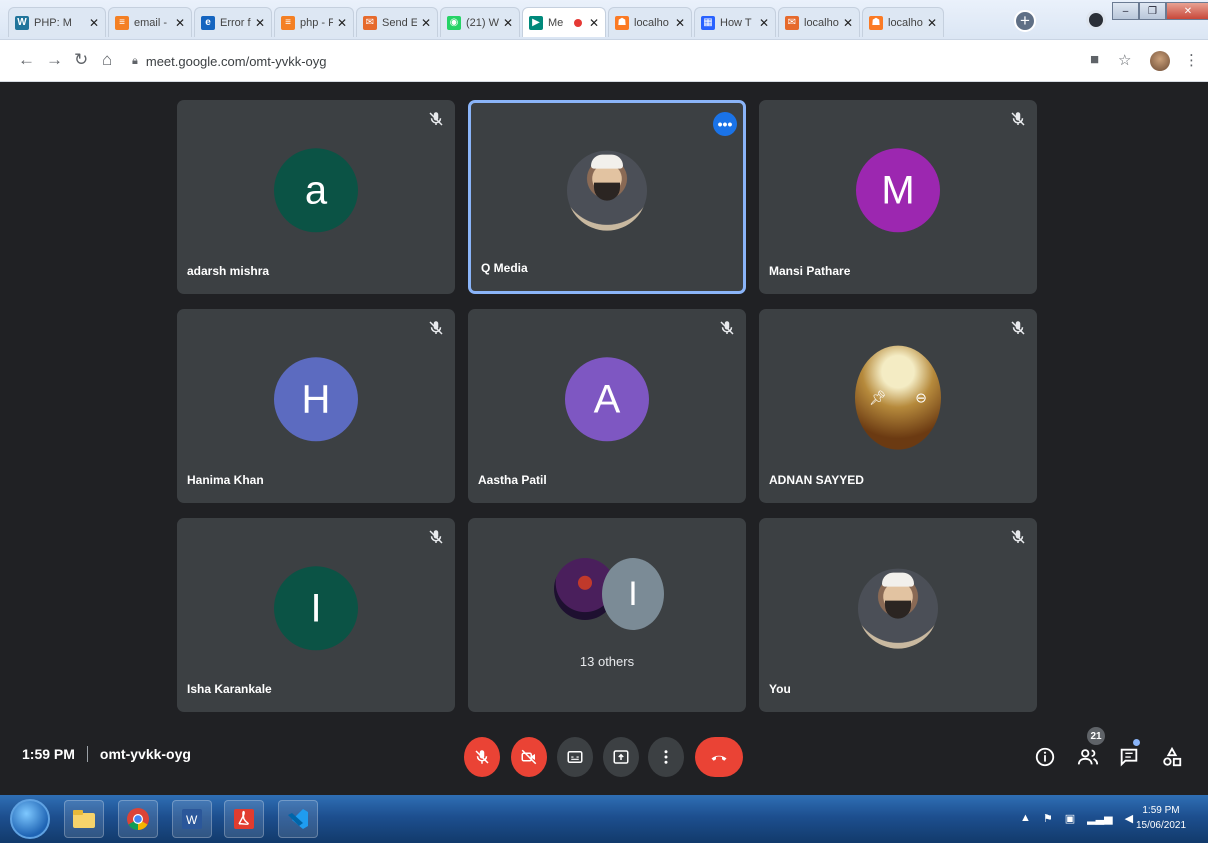 The height and width of the screenshot is (843, 1208). I want to click on profile-avatar, so click(1160, 61).